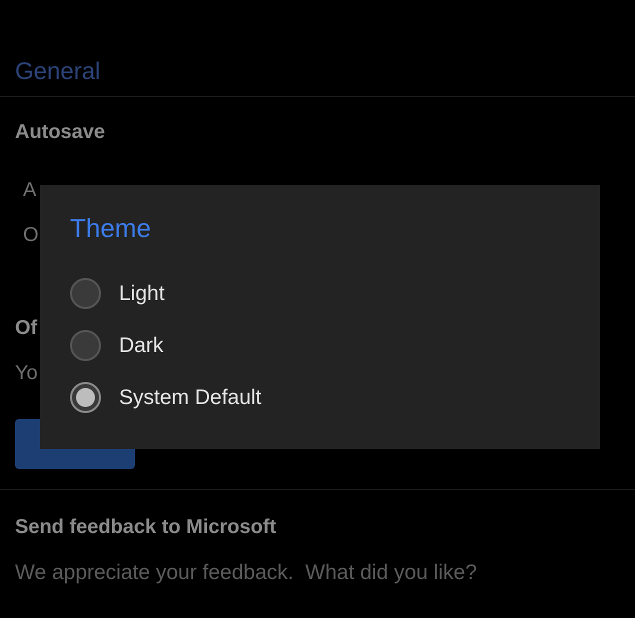 The width and height of the screenshot is (635, 618). I want to click on option-label: Dark, so click(141, 346).